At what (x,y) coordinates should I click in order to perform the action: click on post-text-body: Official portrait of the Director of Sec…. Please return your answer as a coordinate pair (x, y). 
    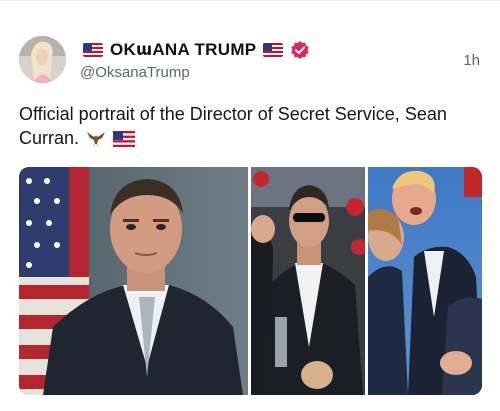
    Looking at the image, I should click on (233, 126).